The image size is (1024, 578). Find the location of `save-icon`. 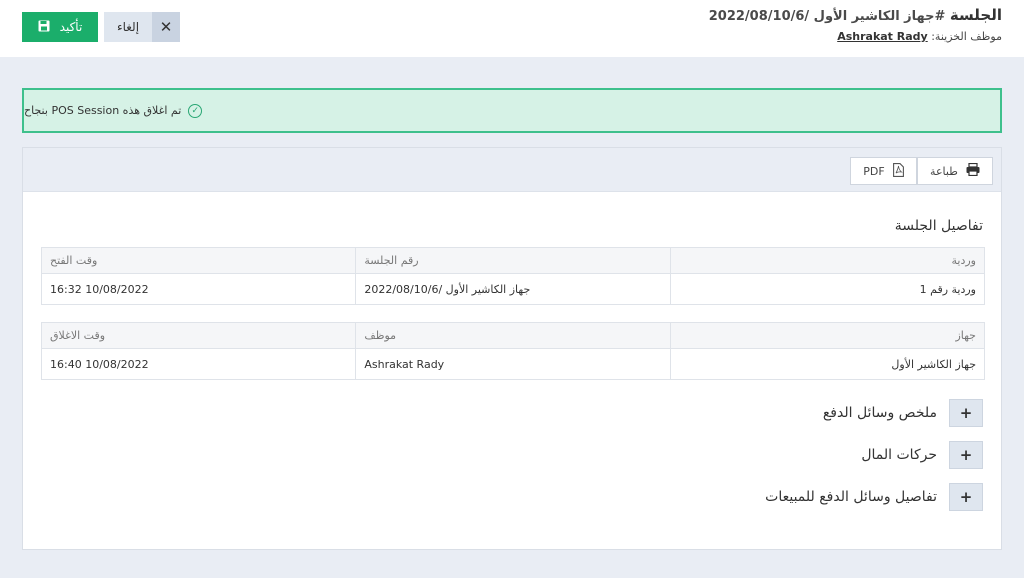

save-icon is located at coordinates (44, 27).